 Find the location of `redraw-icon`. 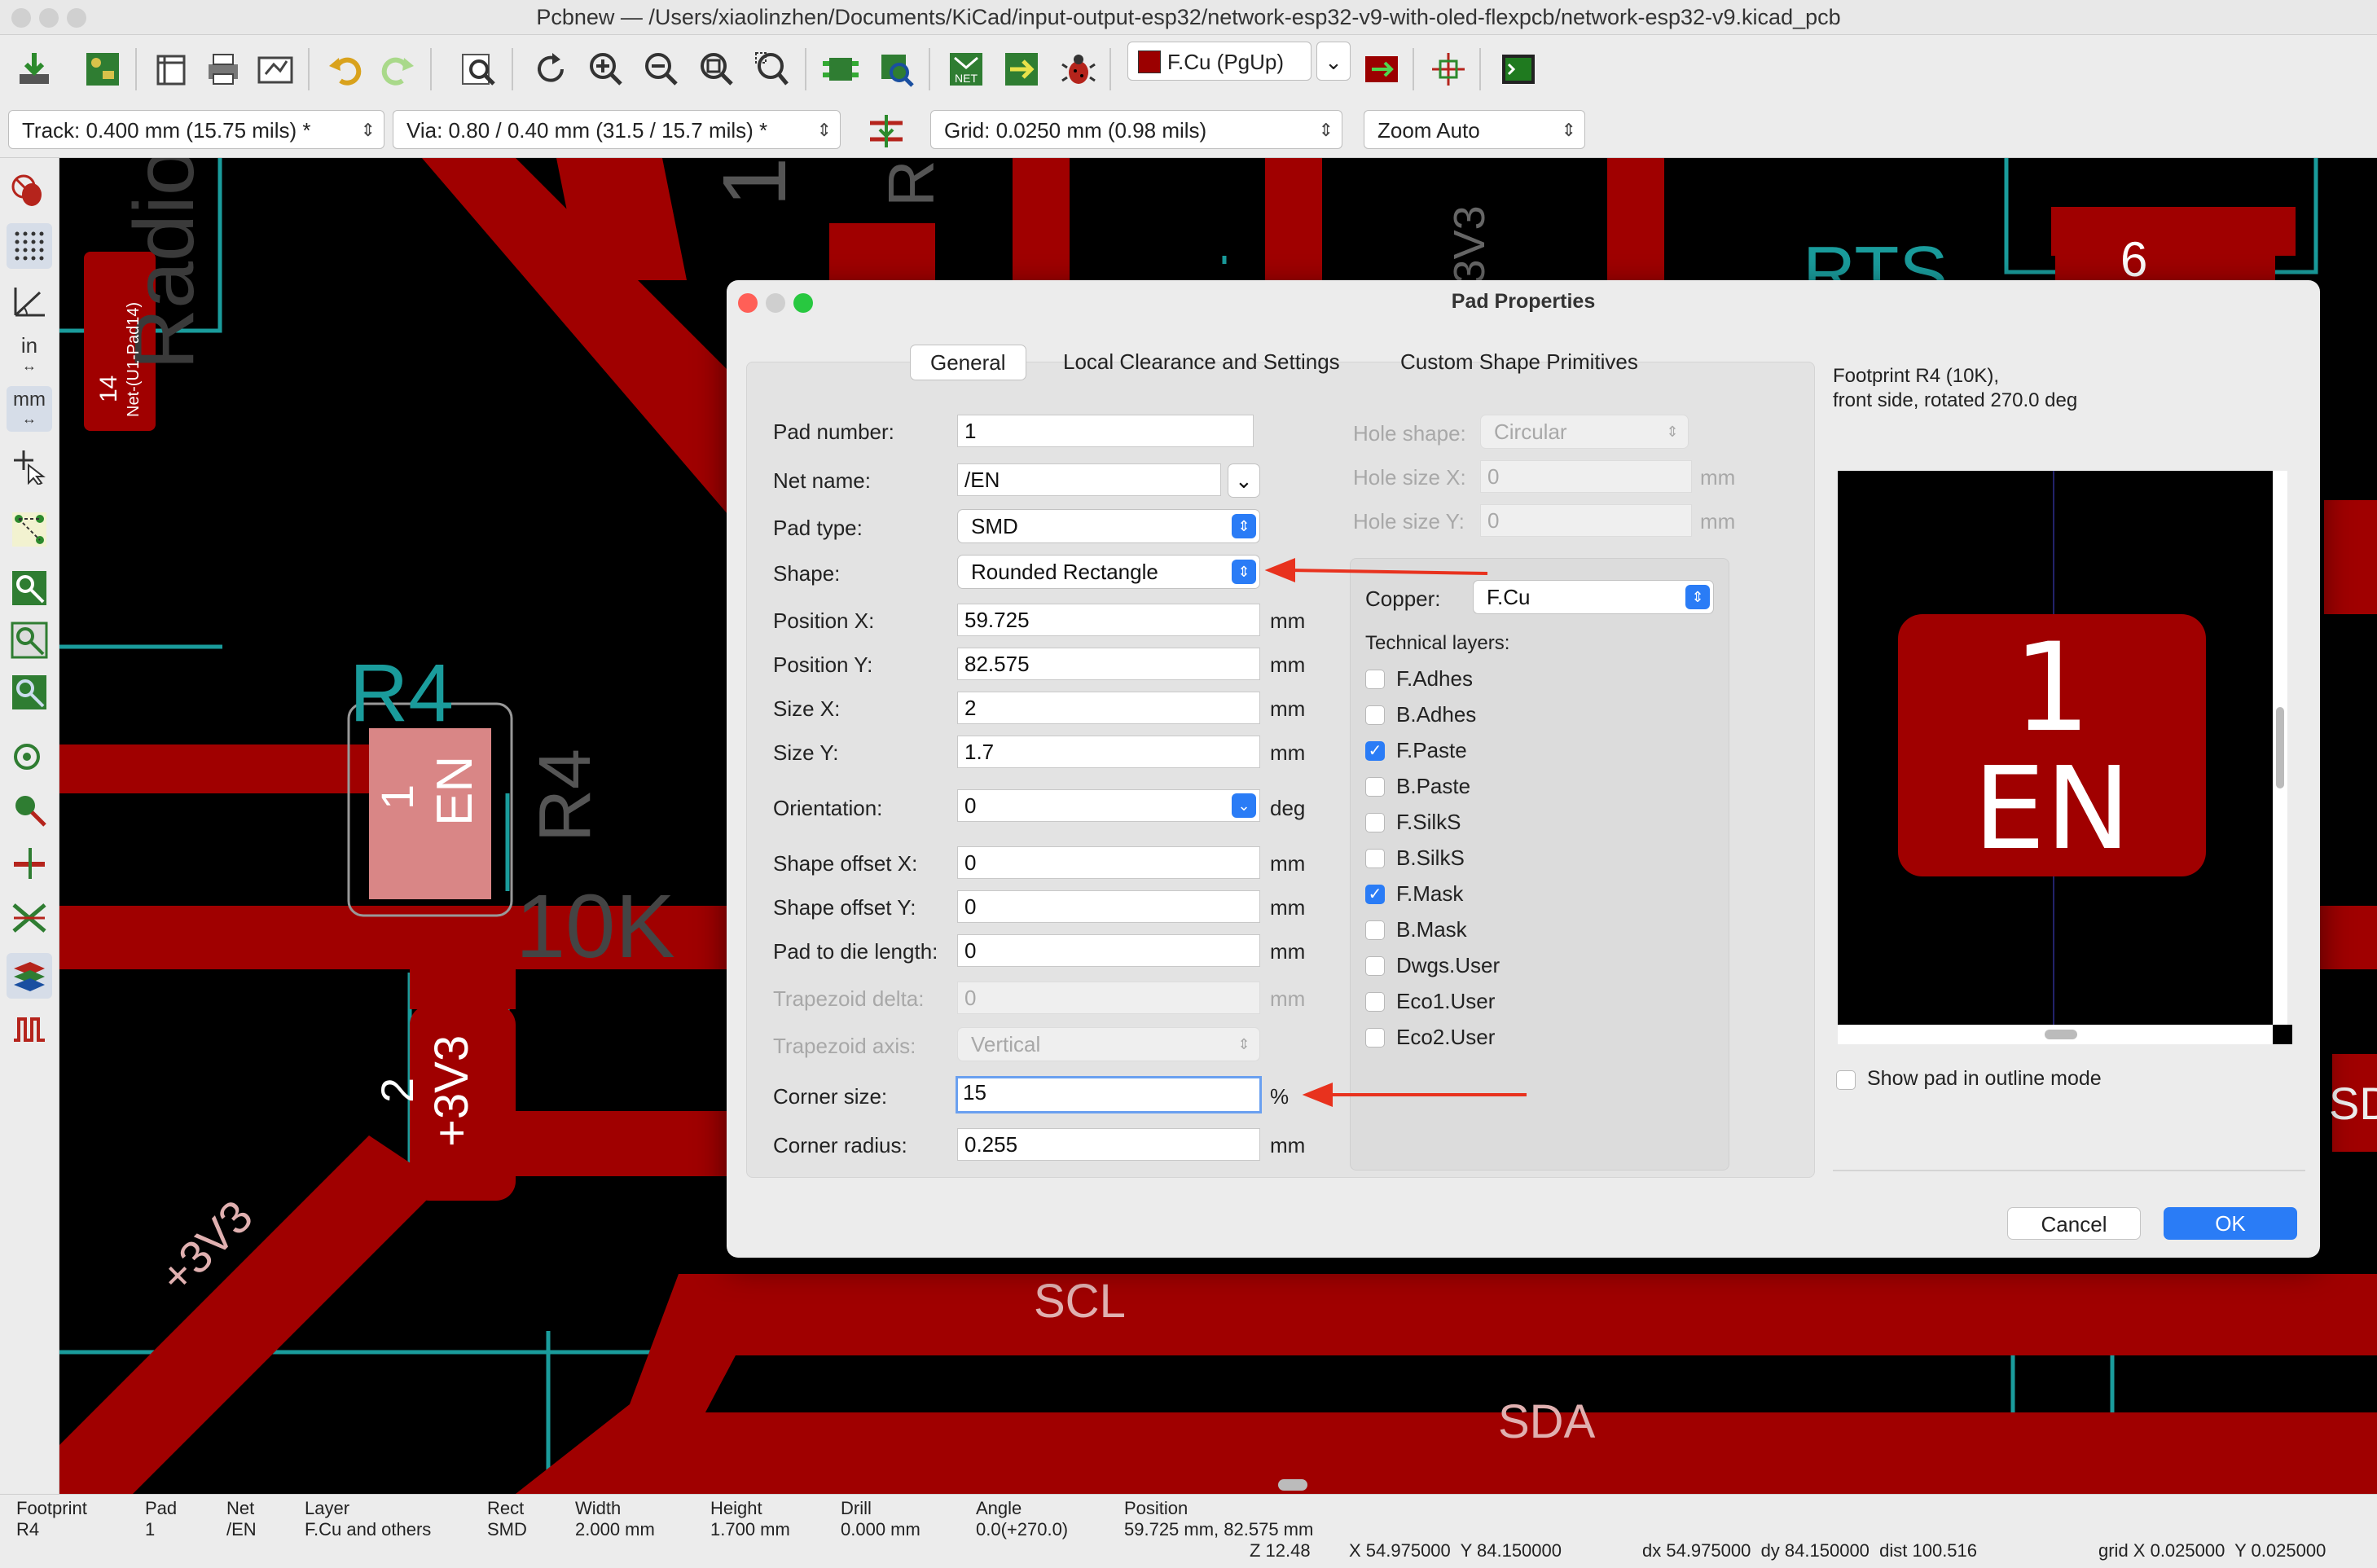

redraw-icon is located at coordinates (550, 69).